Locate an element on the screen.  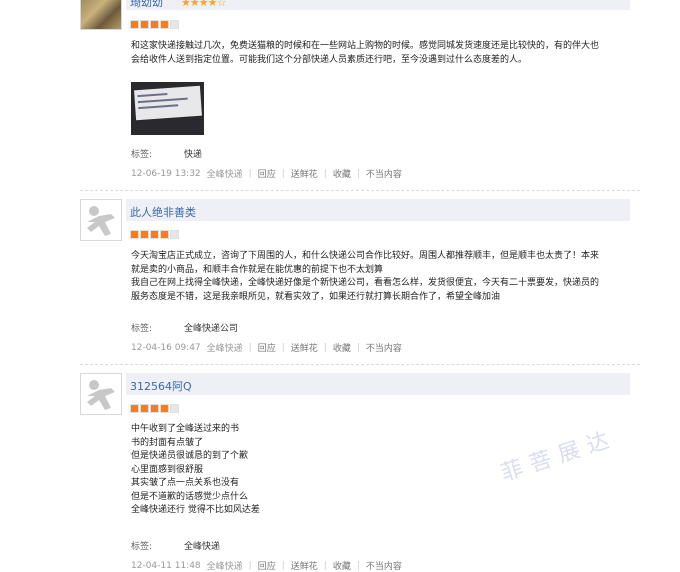
review-line: 中午收到了全峰送过来的书 is located at coordinates (185, 429).